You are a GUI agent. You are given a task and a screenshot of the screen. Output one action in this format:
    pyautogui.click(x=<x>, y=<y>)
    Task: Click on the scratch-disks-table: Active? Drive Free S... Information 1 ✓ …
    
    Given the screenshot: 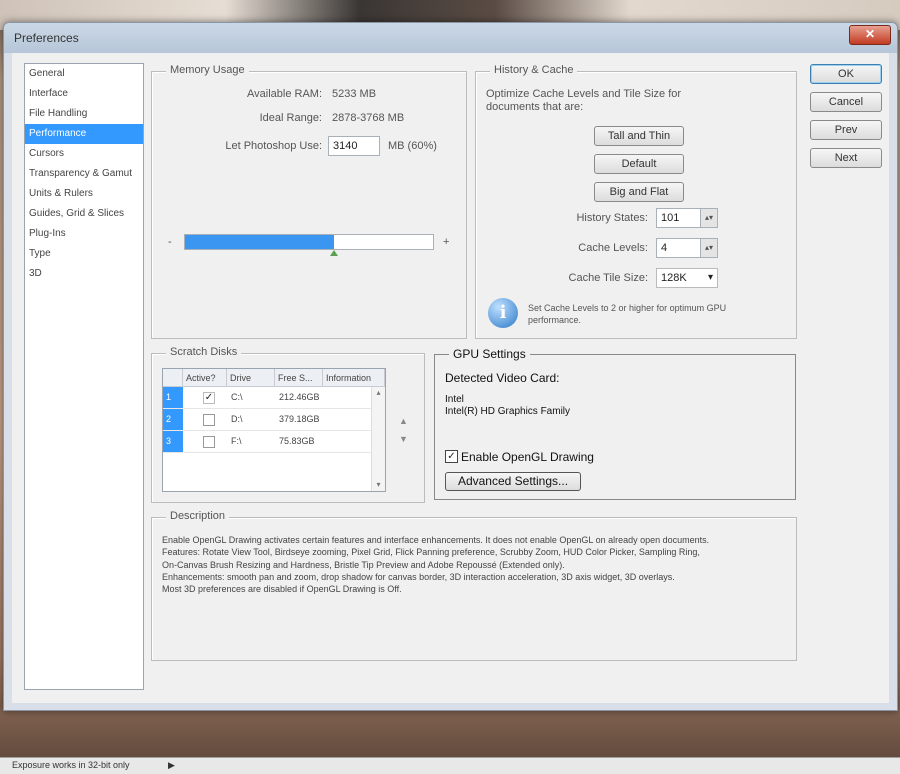 What is the action you would take?
    pyautogui.click(x=274, y=430)
    